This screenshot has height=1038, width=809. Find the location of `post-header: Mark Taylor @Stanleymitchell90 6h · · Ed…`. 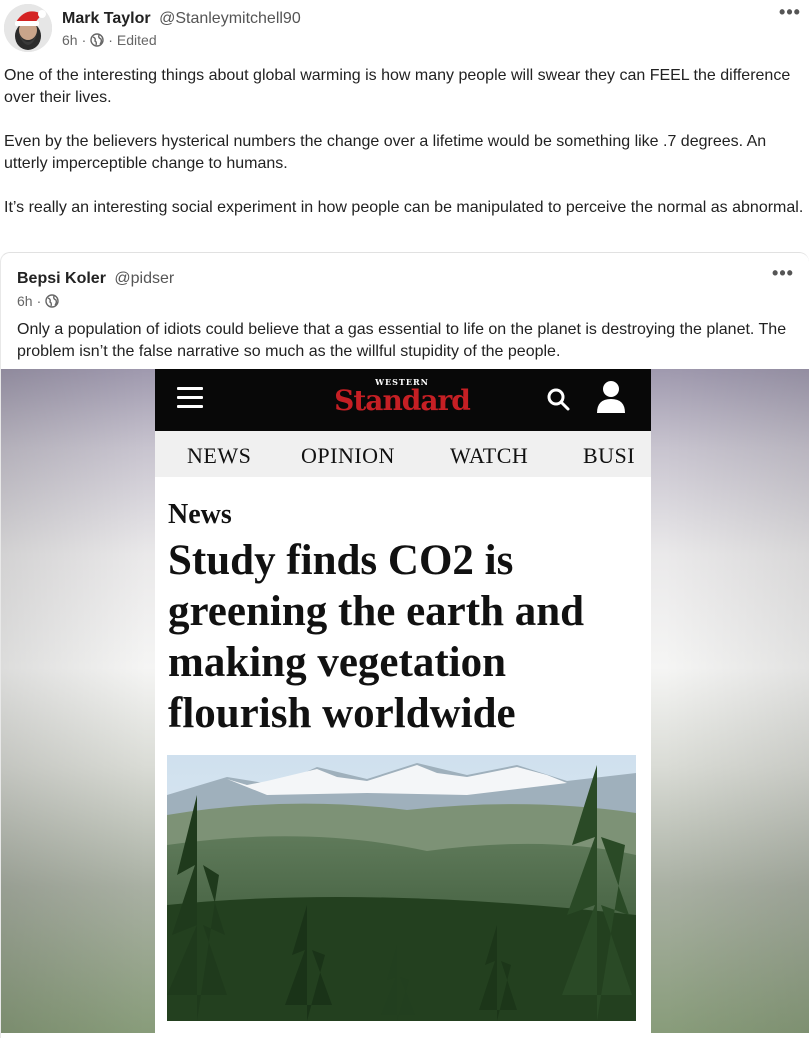

post-header: Mark Taylor @Stanleymitchell90 6h · · Ed… is located at coordinates (404, 29).